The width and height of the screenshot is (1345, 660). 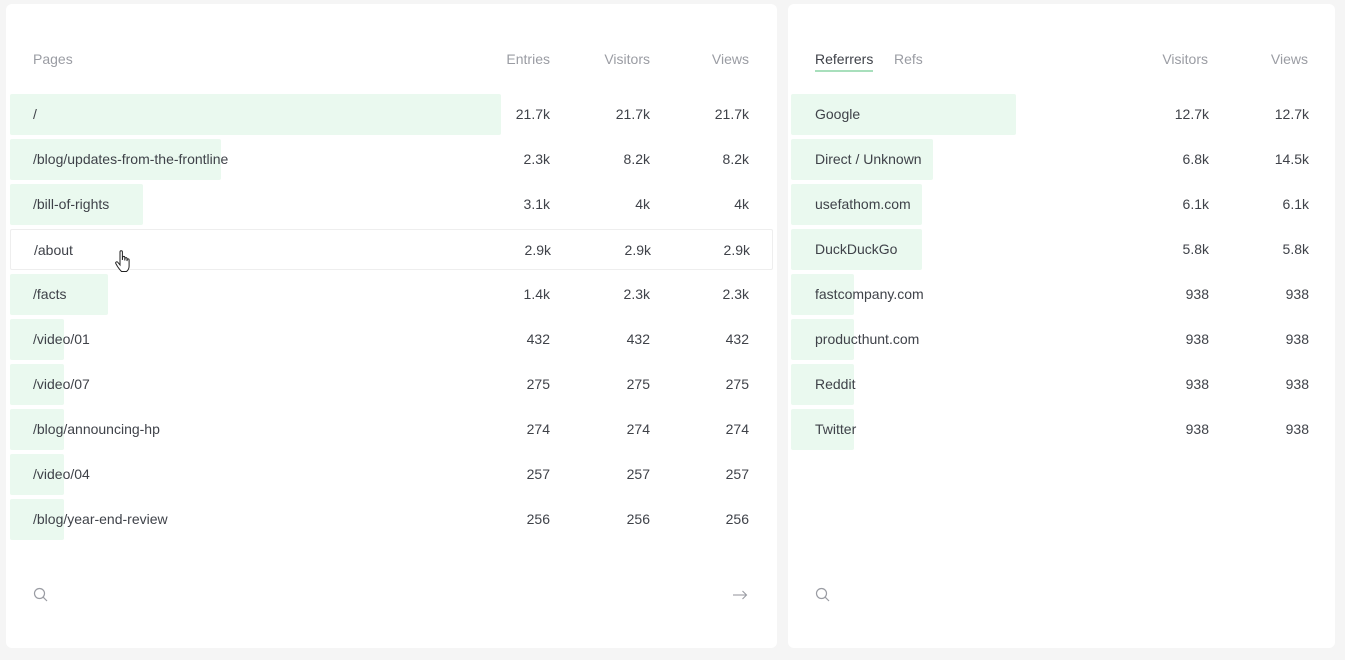 What do you see at coordinates (741, 204) in the screenshot?
I see `page-views-value: 4k` at bounding box center [741, 204].